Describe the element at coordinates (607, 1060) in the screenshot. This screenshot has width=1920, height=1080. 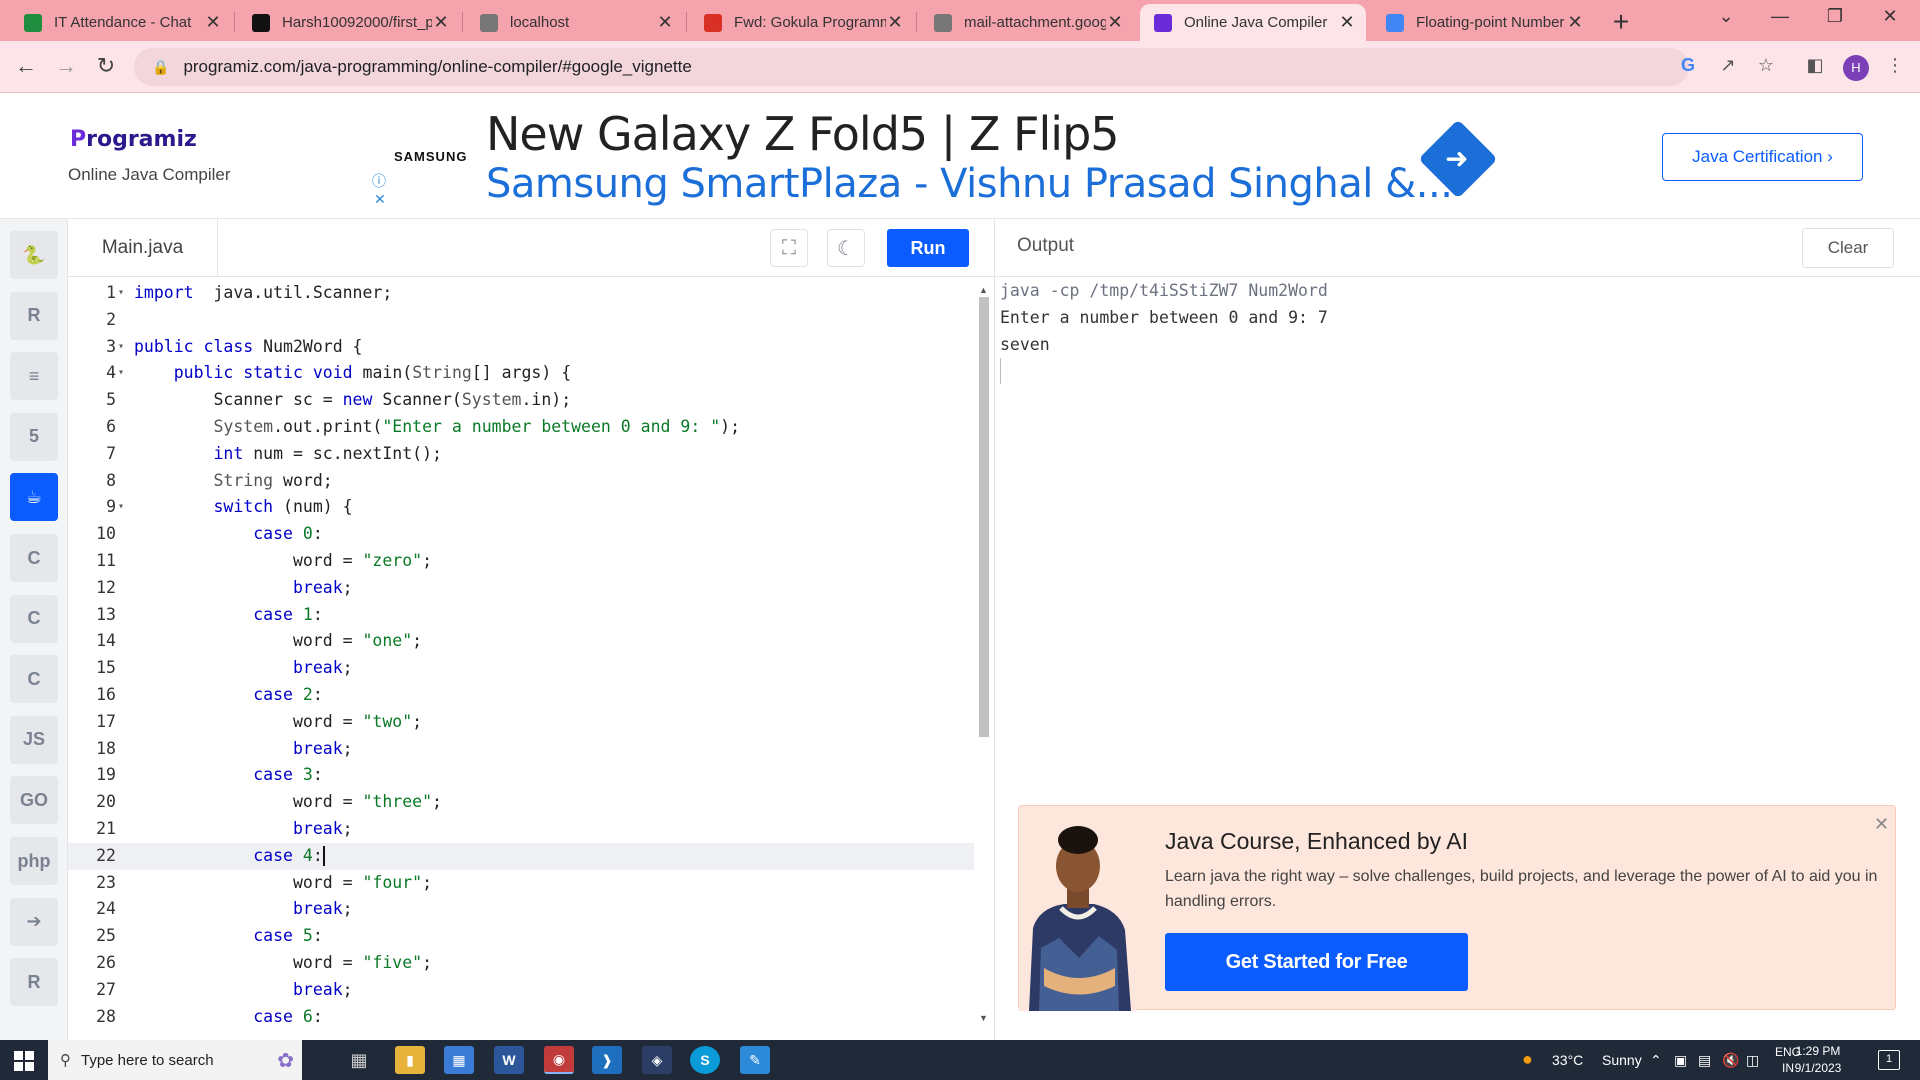
I see `vscode-icon: ❱` at that location.